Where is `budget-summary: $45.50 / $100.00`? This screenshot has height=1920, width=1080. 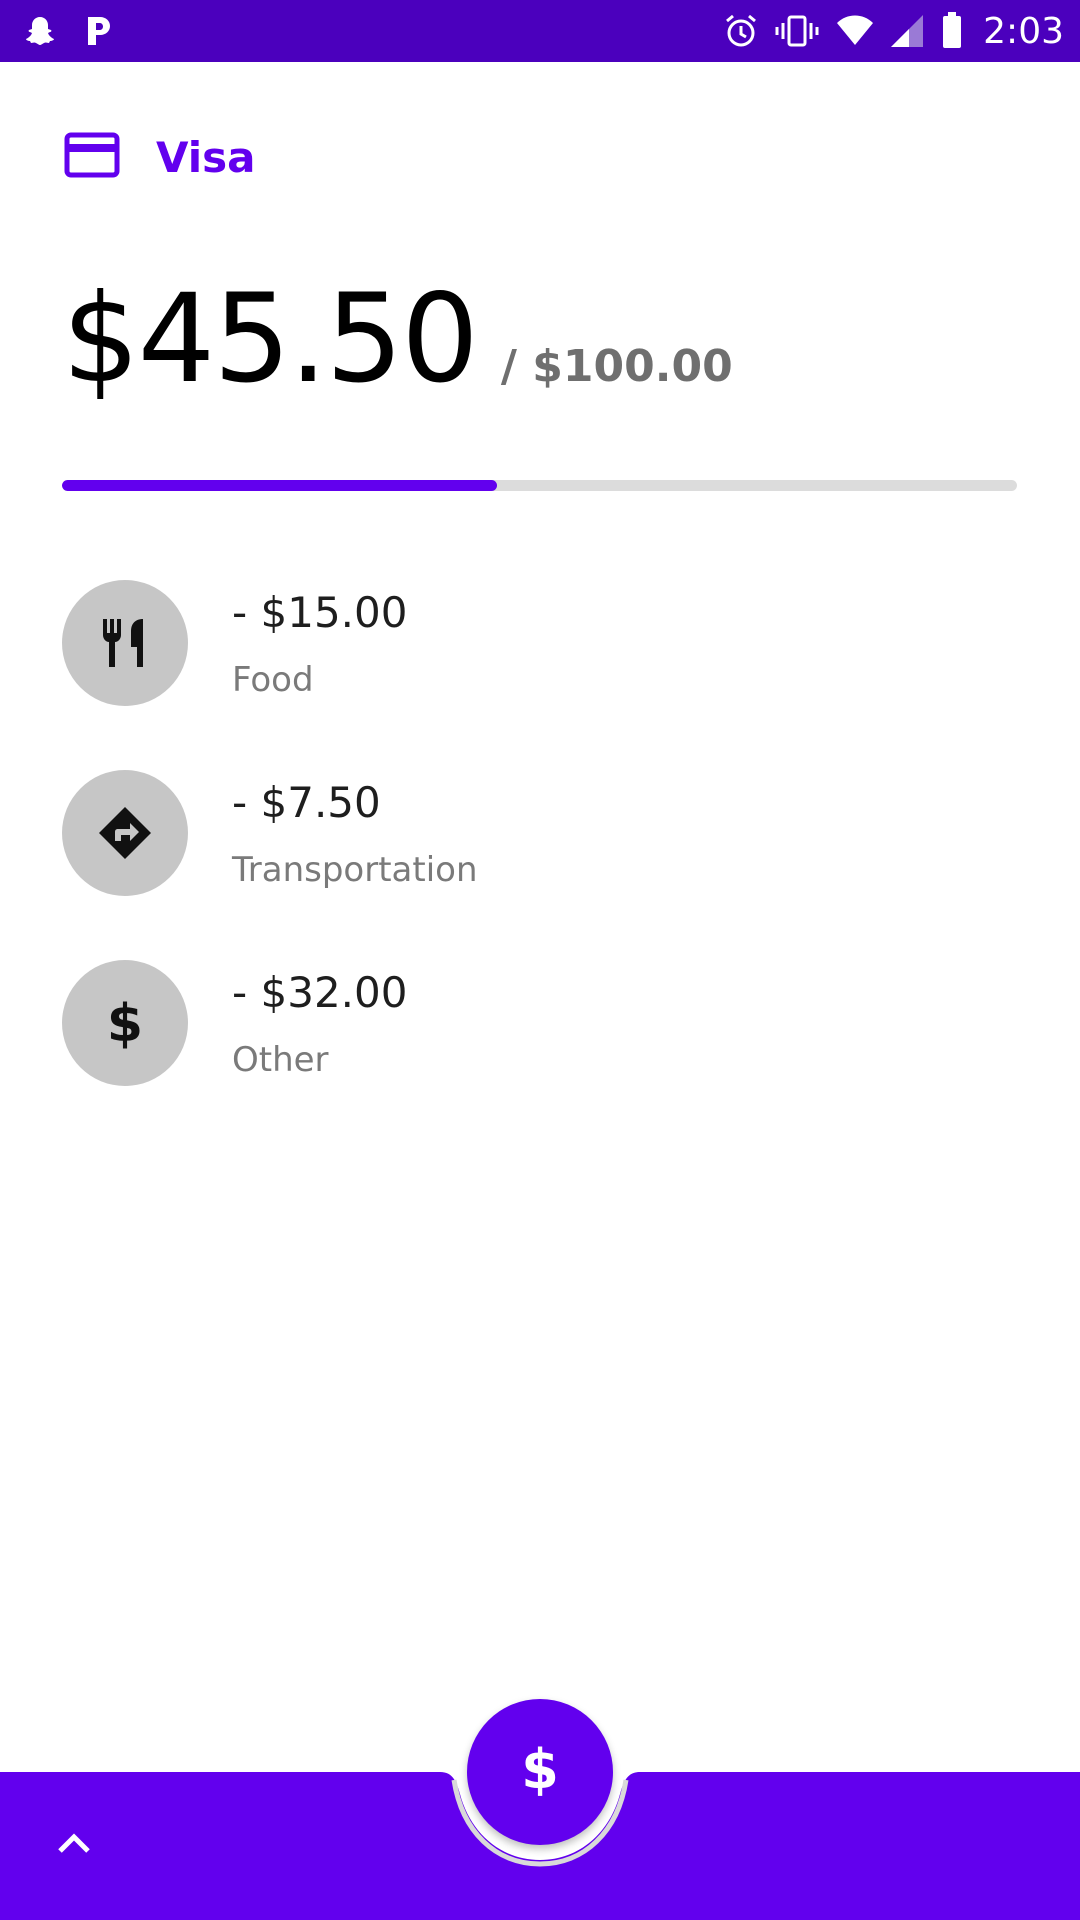
budget-summary: $45.50 / $100.00 is located at coordinates (397, 339).